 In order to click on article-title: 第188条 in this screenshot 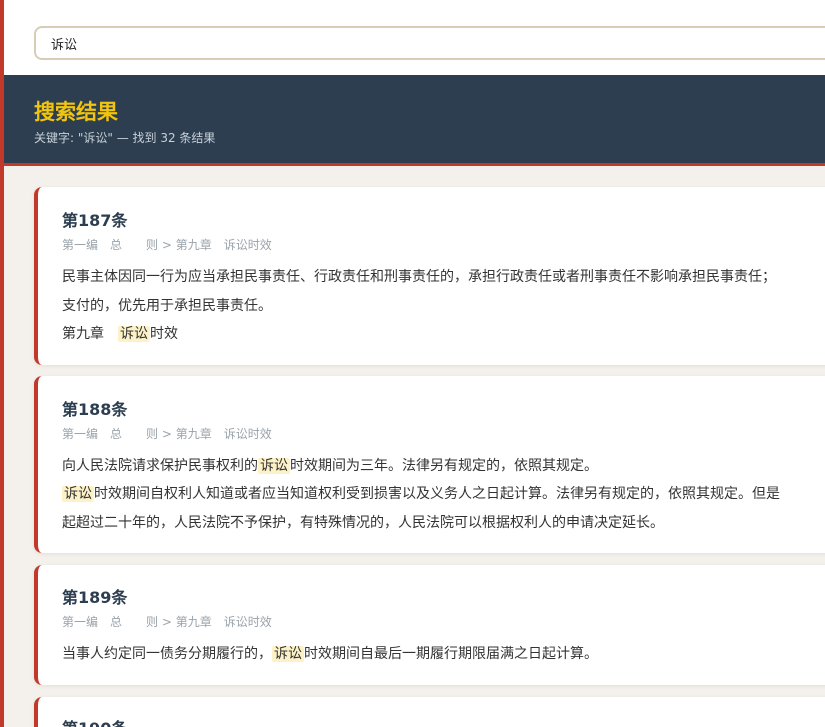, I will do `click(95, 409)`.